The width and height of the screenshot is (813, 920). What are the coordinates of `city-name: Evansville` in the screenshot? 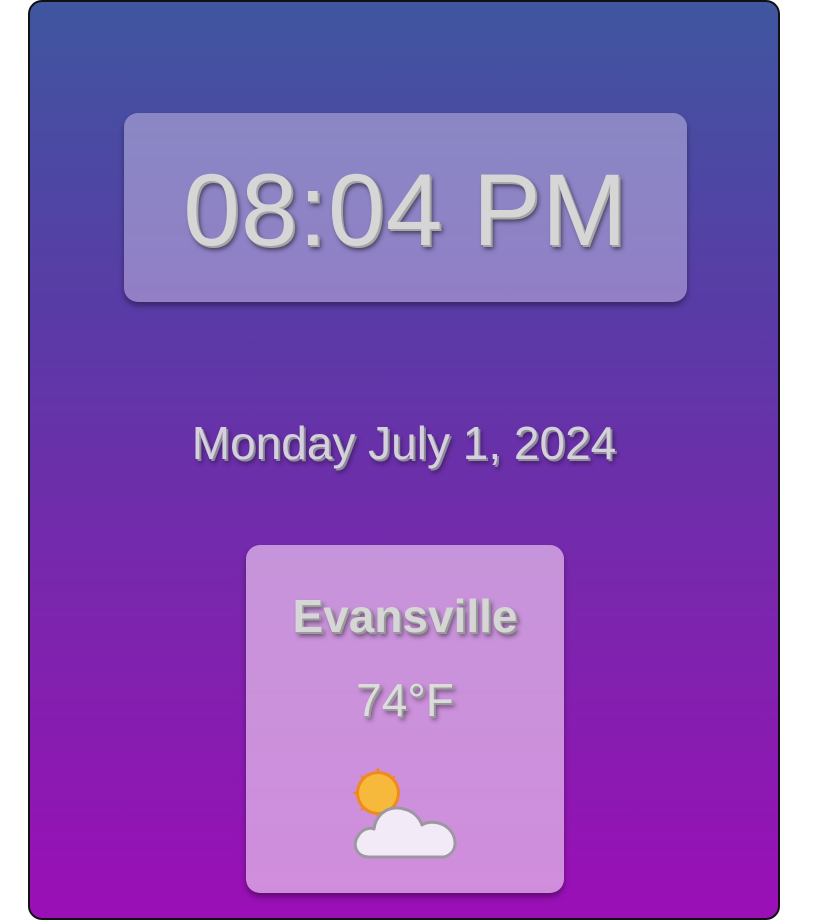 It's located at (405, 616).